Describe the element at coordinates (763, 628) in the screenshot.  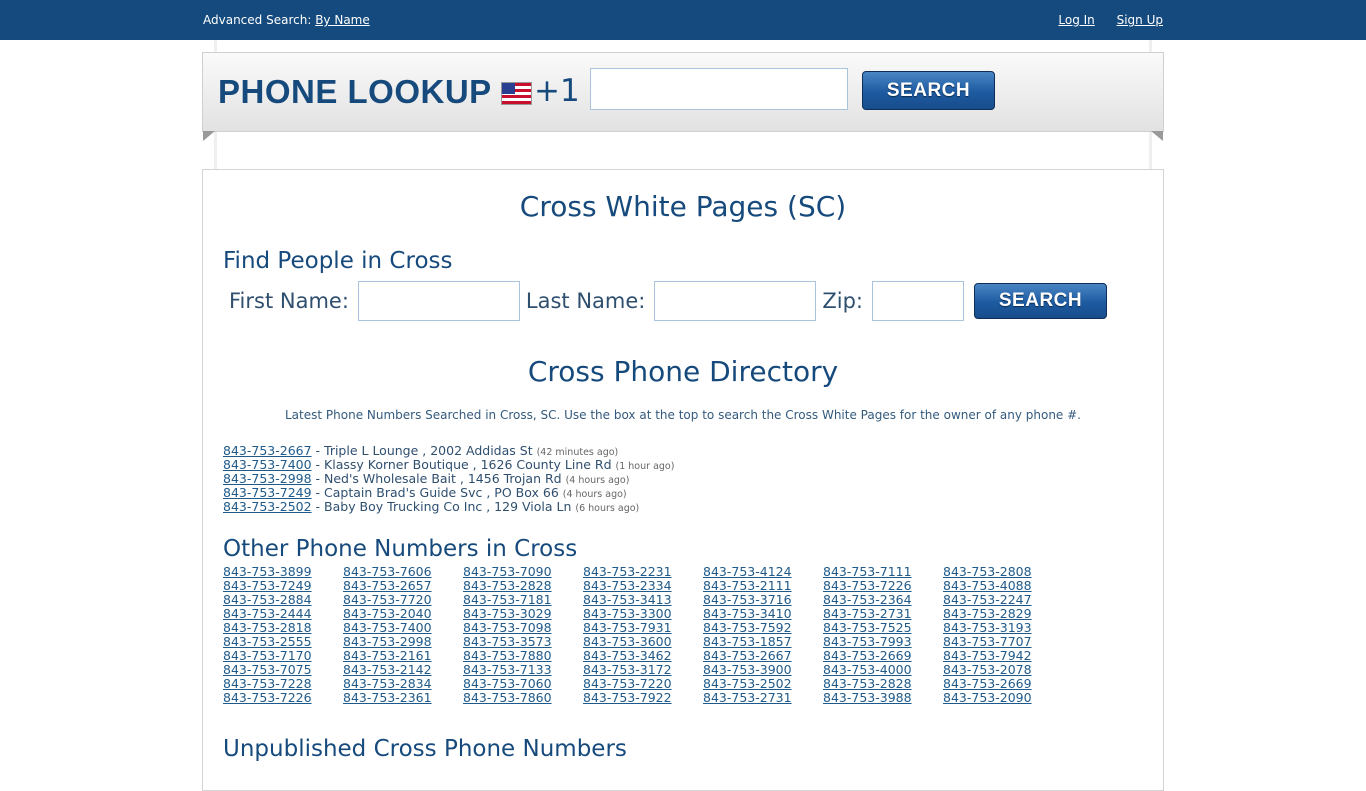
I see `phone-number-link: 843-753-7592` at that location.